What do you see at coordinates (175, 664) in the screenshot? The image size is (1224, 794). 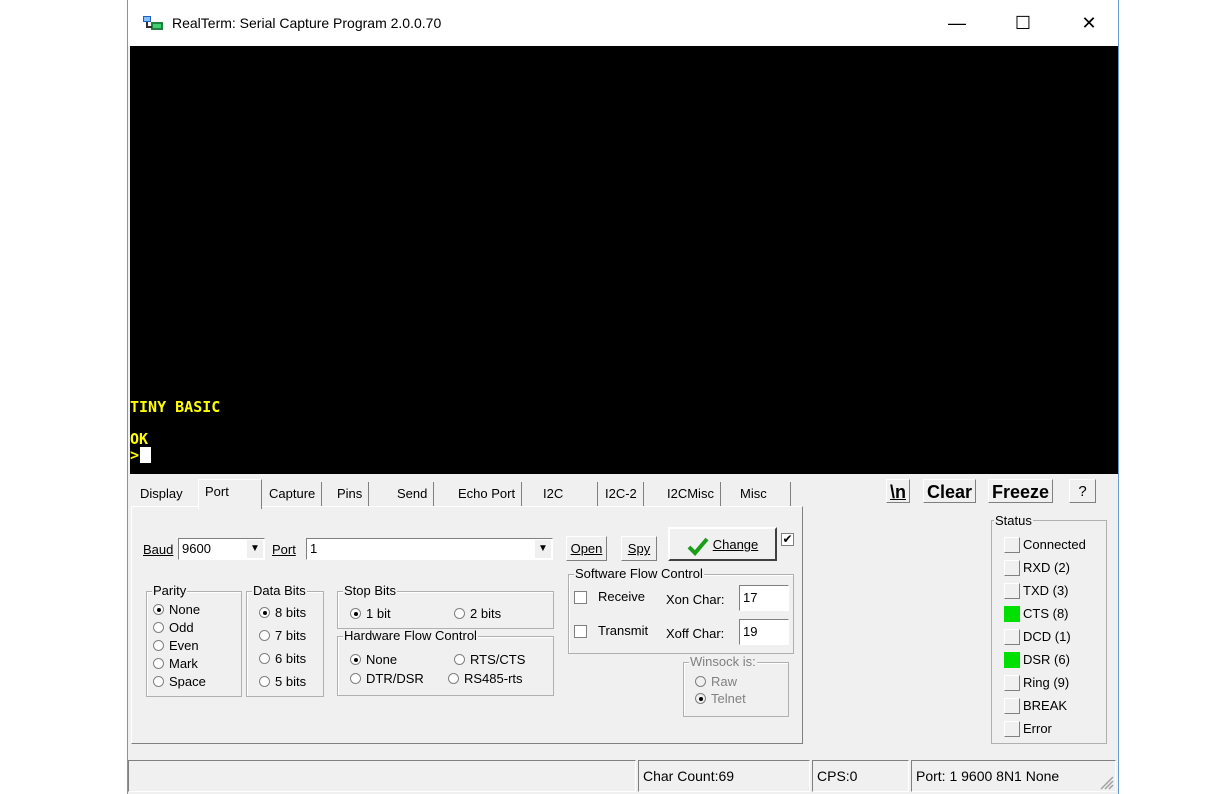 I see `parity-option-mark: Mark` at bounding box center [175, 664].